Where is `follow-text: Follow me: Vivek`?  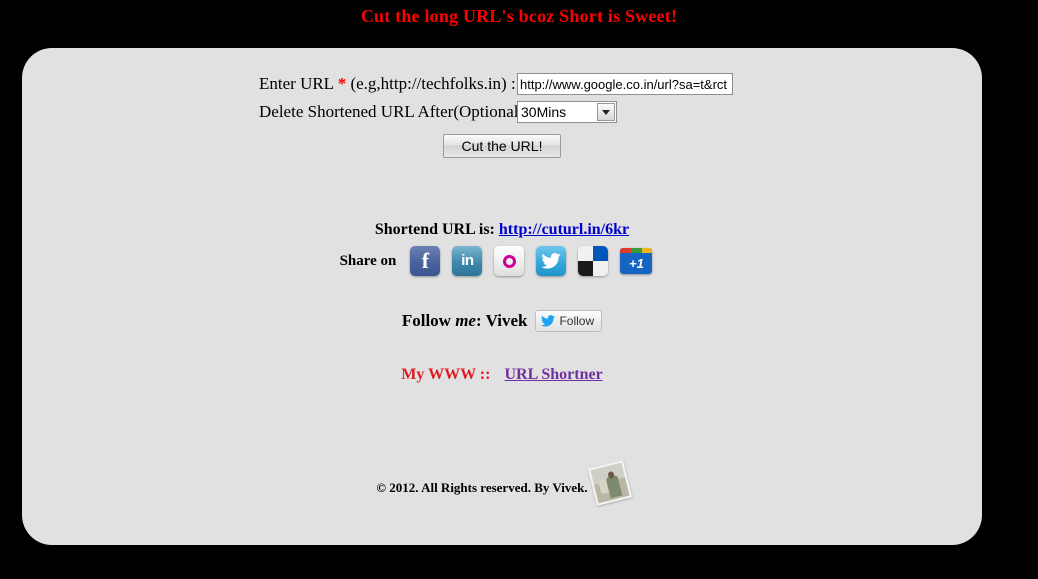 follow-text: Follow me: Vivek is located at coordinates (465, 321).